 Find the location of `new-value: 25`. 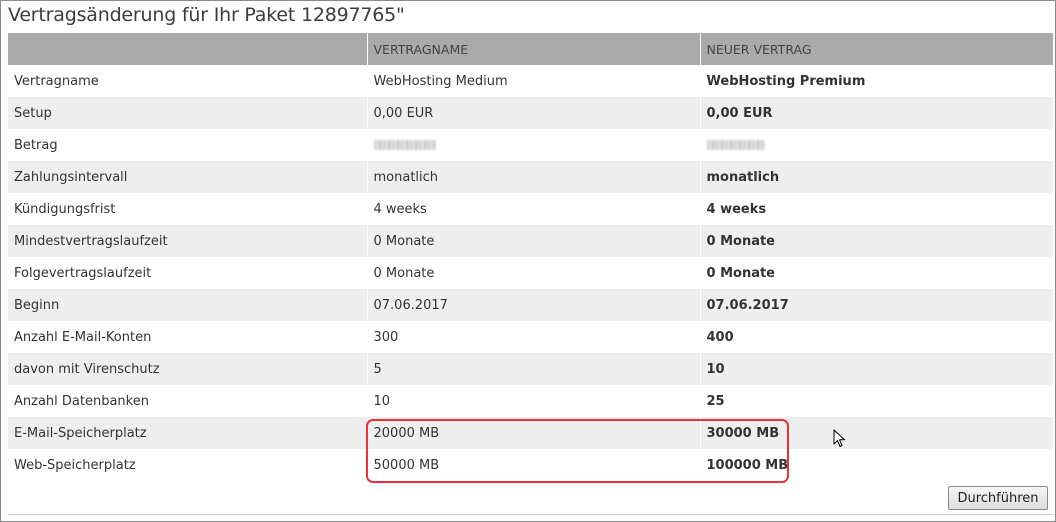

new-value: 25 is located at coordinates (876, 401).